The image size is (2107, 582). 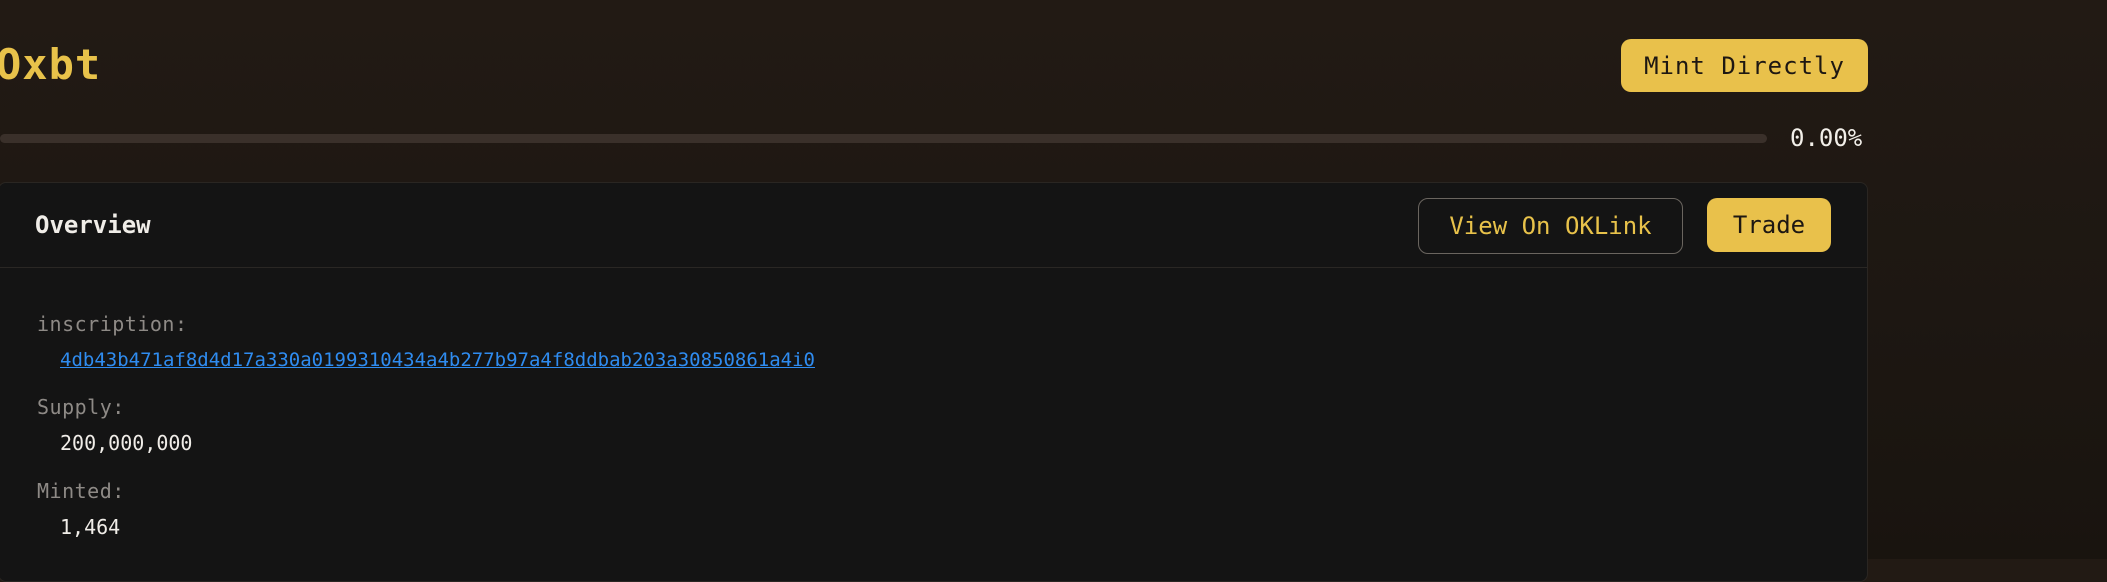 What do you see at coordinates (933, 225) in the screenshot?
I see `overview-header: Overview View On OKLink Trade` at bounding box center [933, 225].